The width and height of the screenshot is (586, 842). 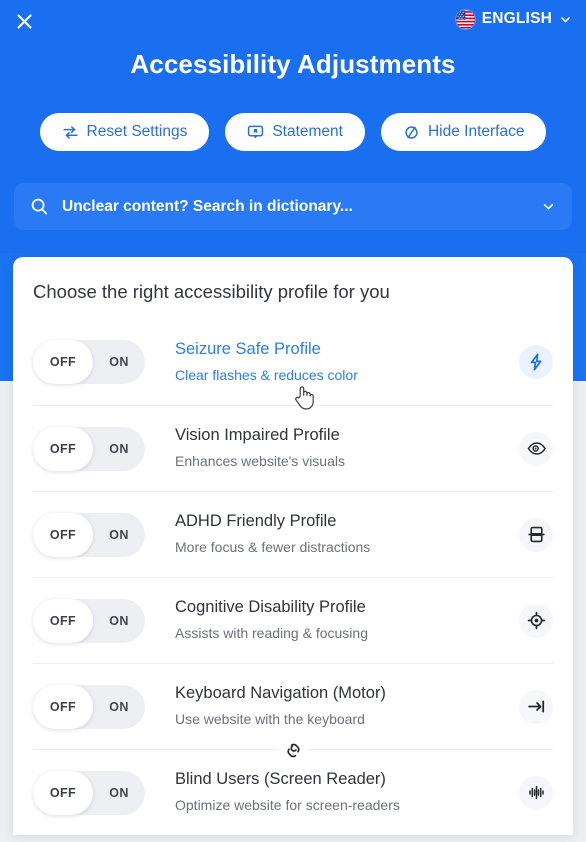 I want to click on profile-description: Optimize website for screen-readers, so click(x=287, y=805).